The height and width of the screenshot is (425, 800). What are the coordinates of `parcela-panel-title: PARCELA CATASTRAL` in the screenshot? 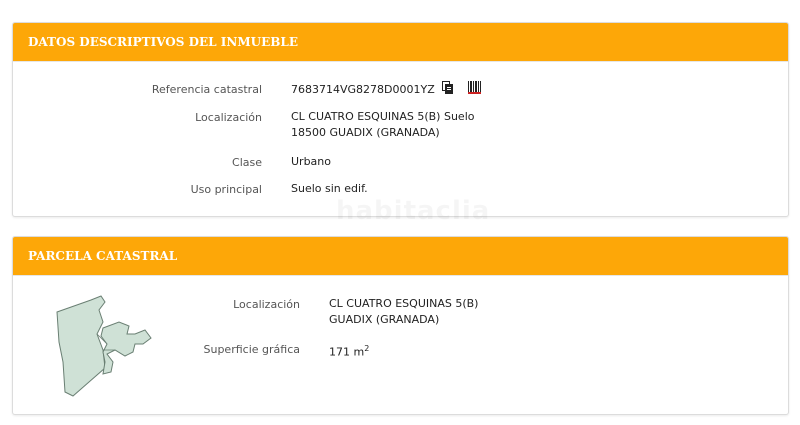 It's located at (400, 256).